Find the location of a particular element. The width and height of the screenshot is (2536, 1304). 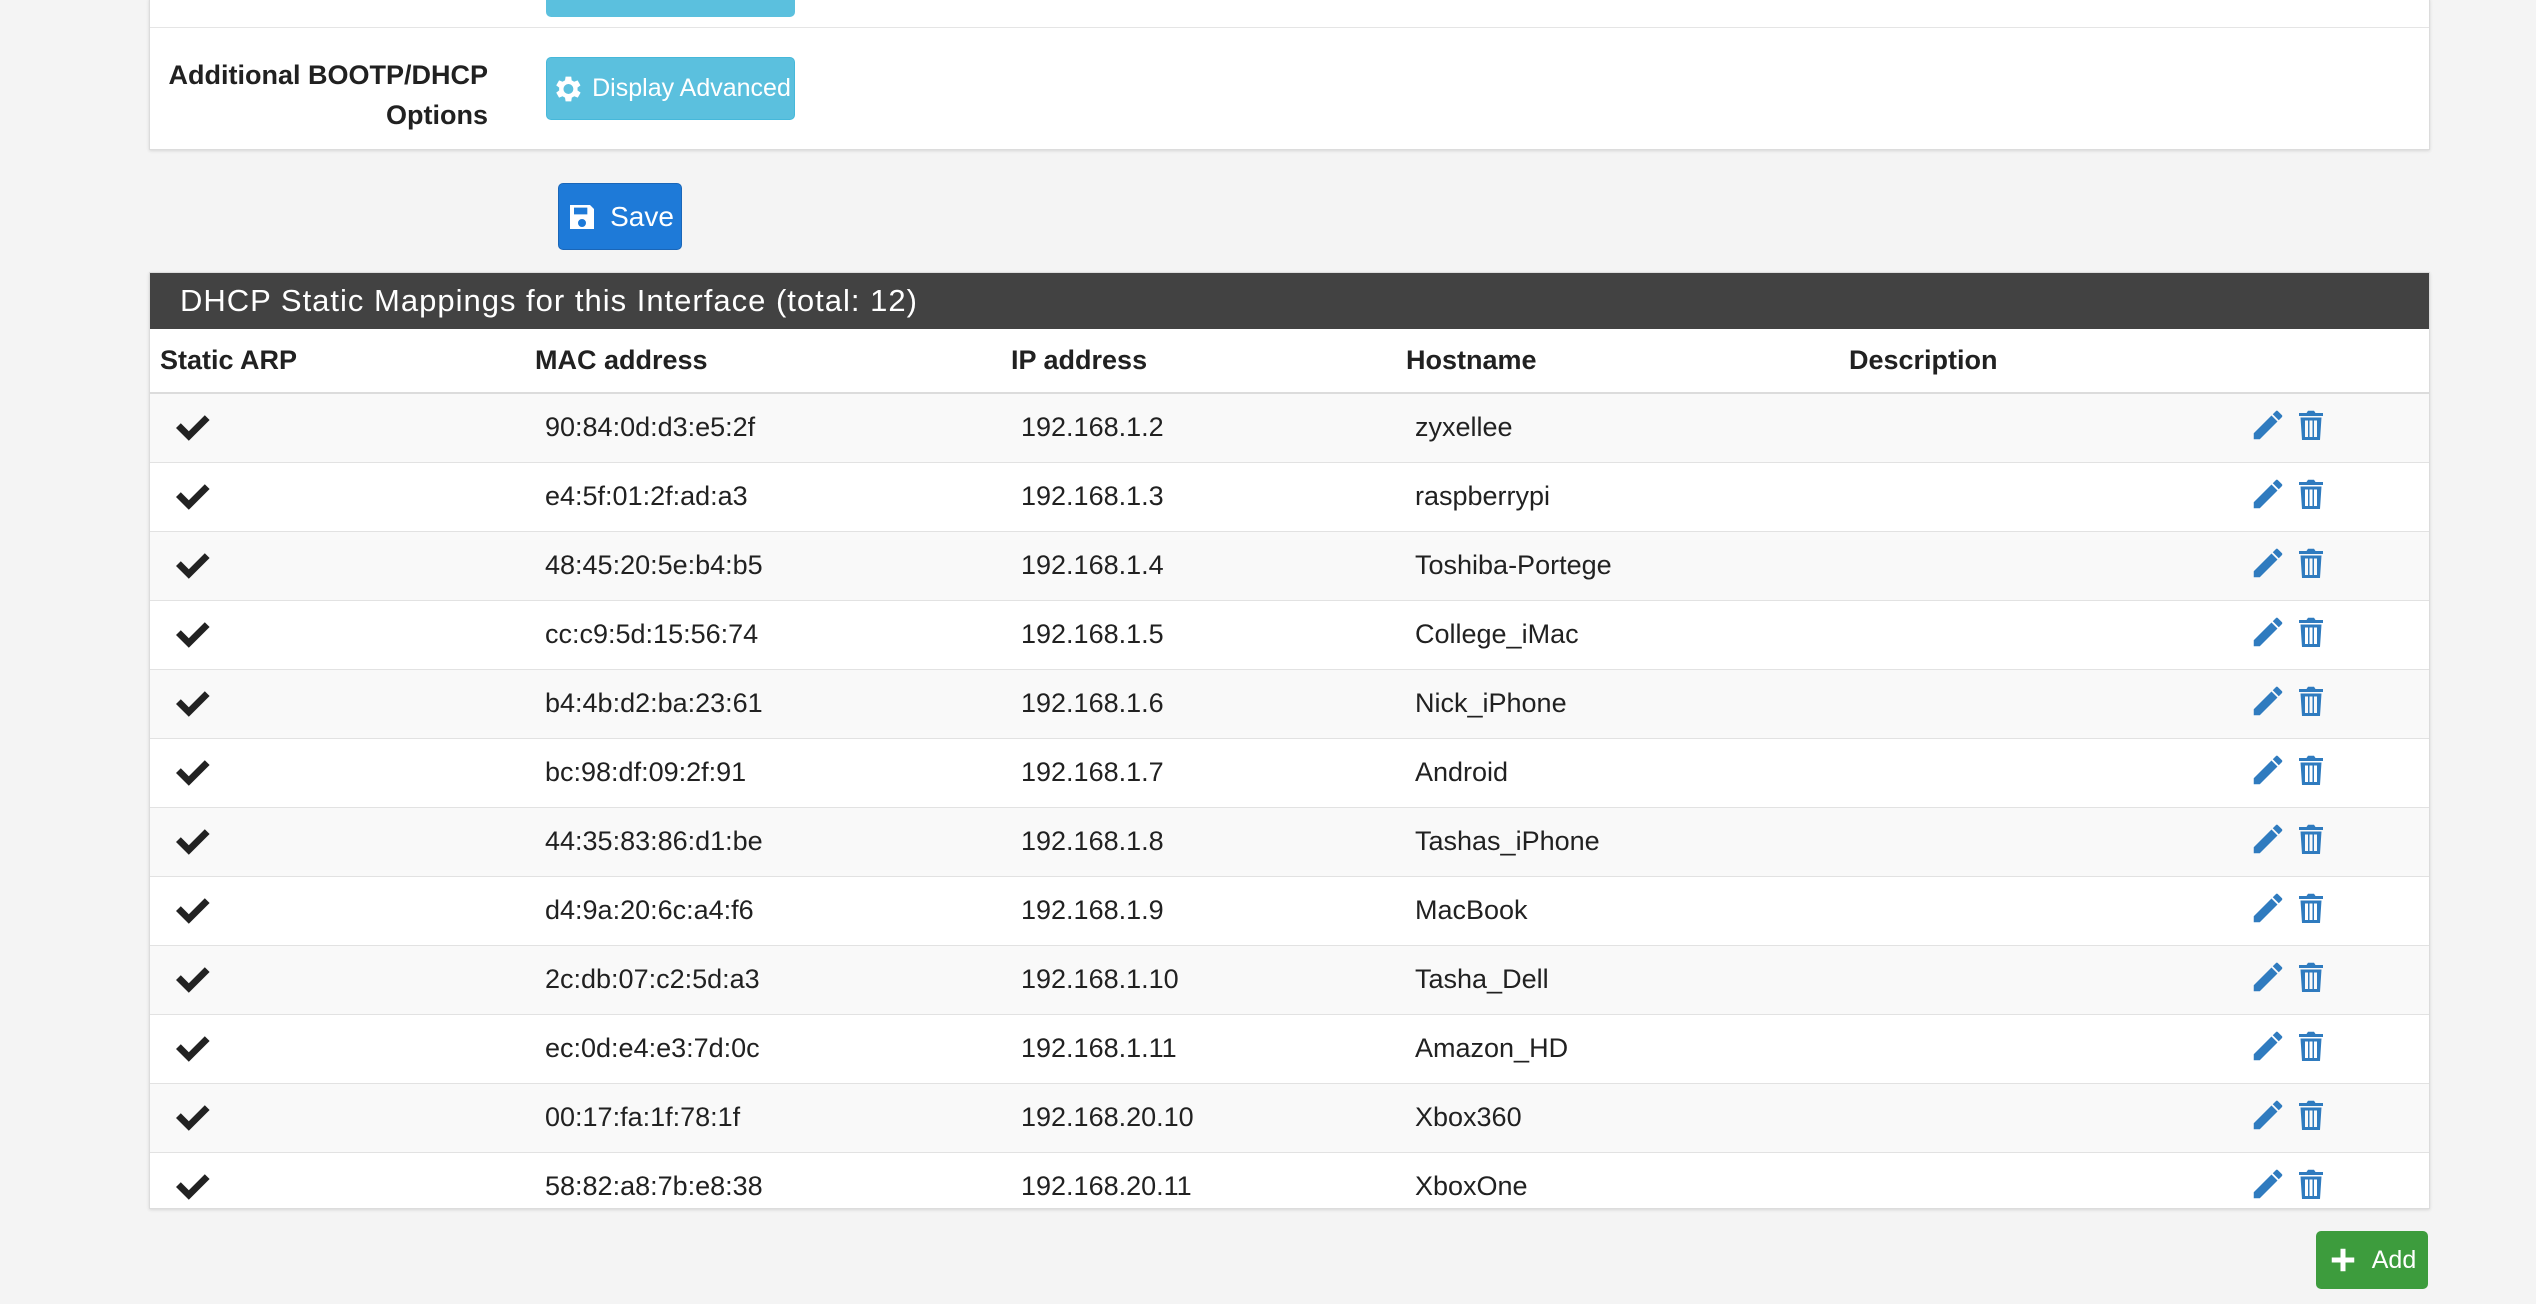

hostname-cell: Tashas_iPhone is located at coordinates (1507, 841).